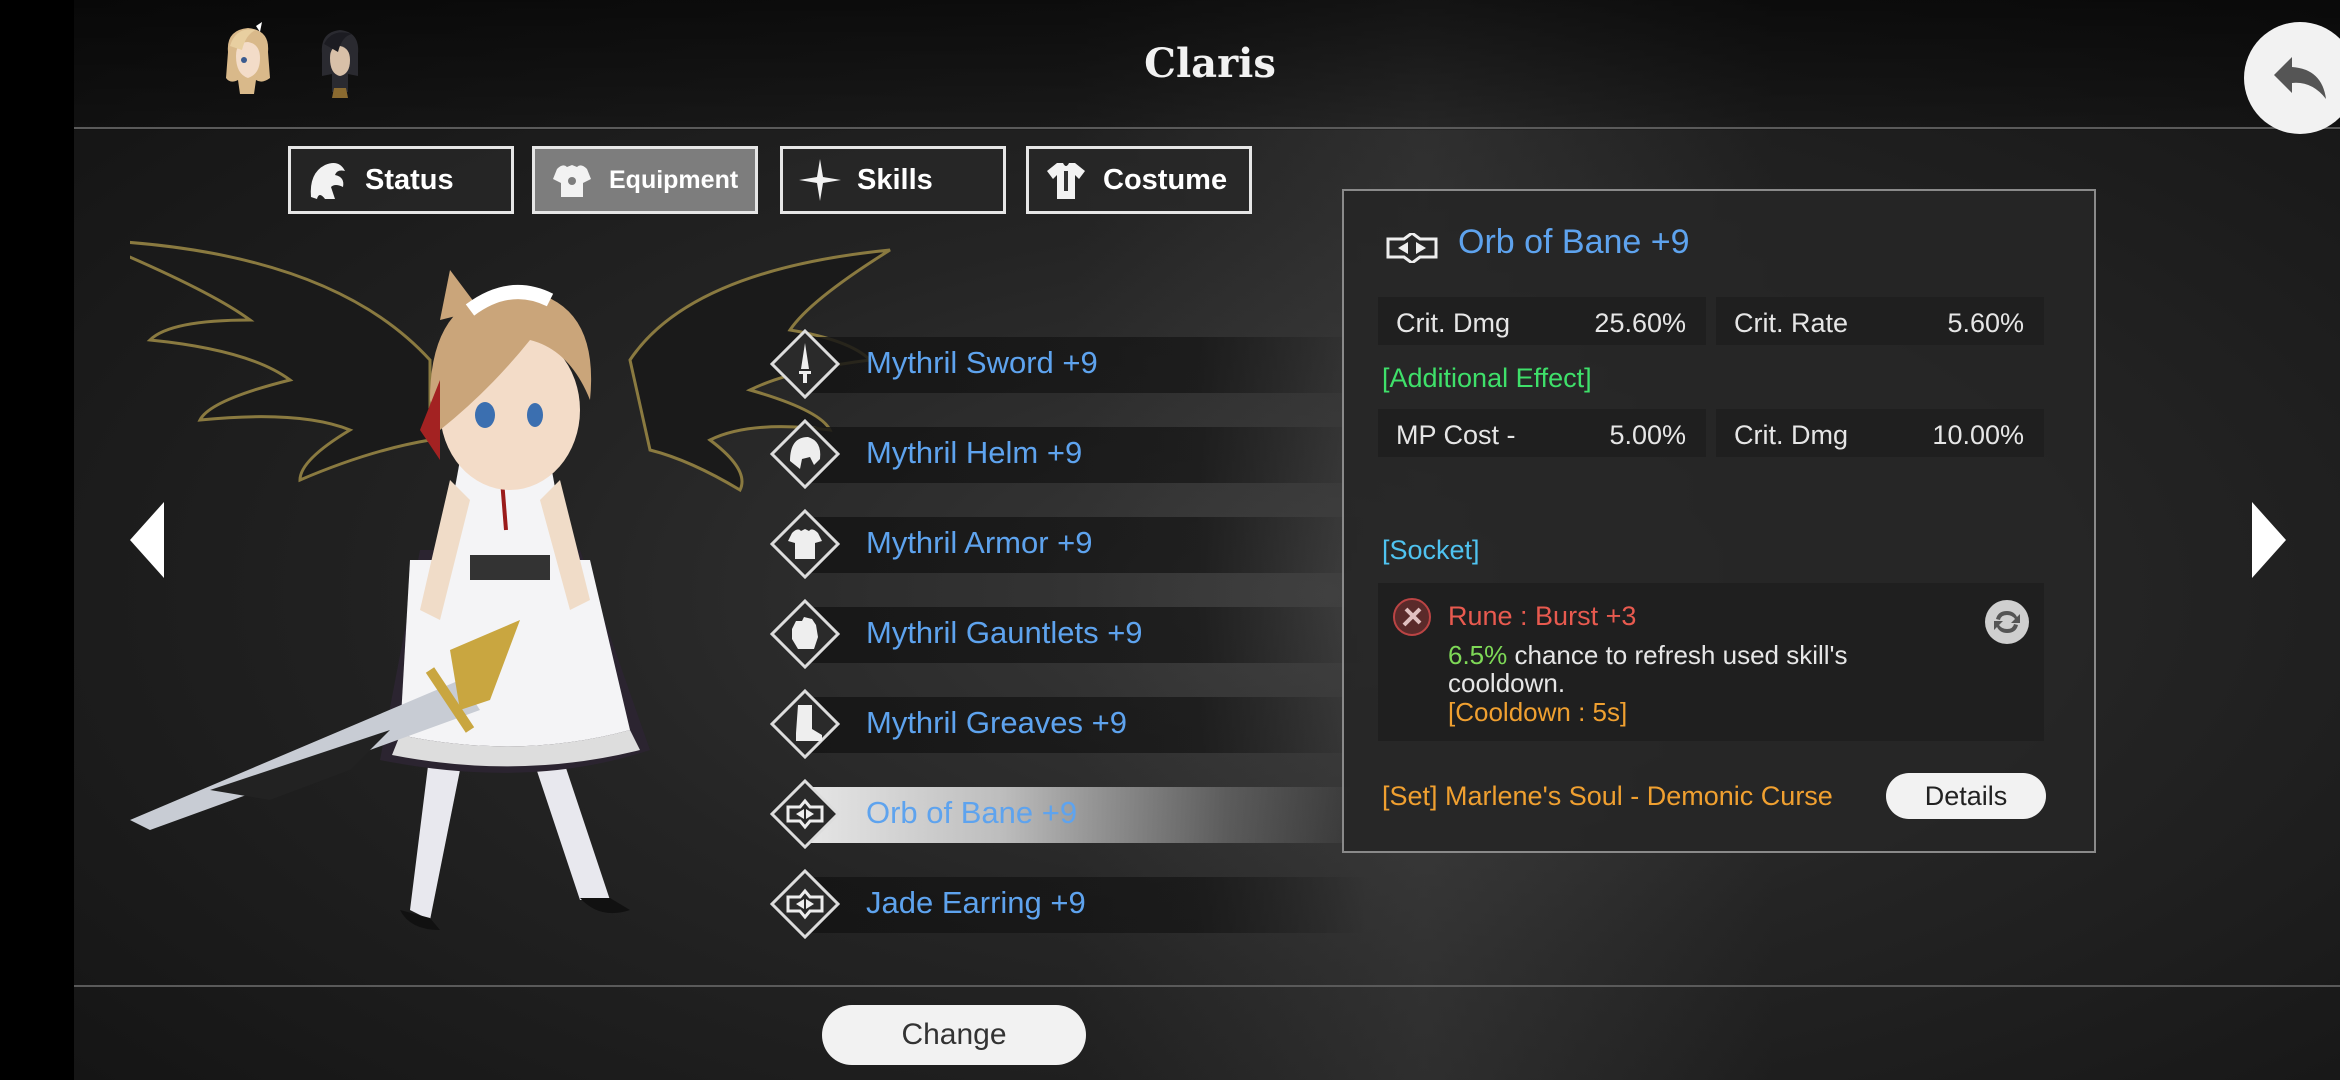 The width and height of the screenshot is (2340, 1080). What do you see at coordinates (37, 540) in the screenshot?
I see `letterbox` at bounding box center [37, 540].